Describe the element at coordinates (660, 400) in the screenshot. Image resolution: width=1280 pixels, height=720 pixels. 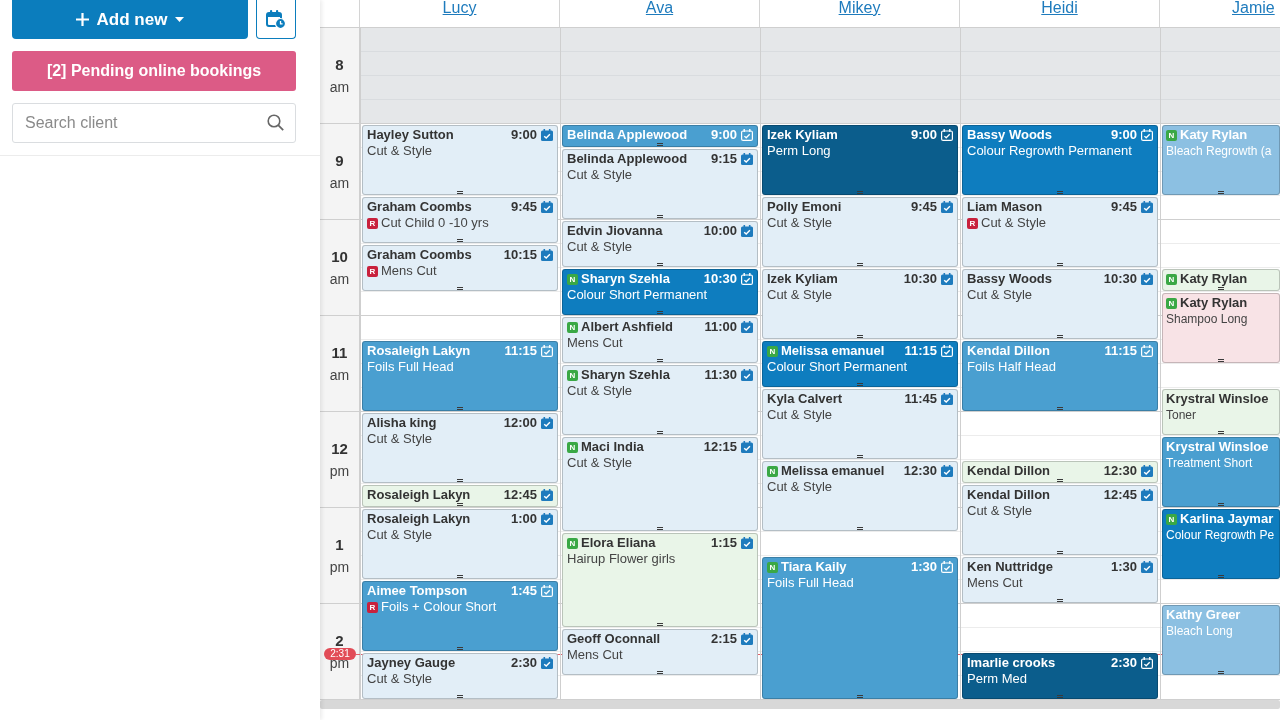
I see `appointment-card: N Sharyn Szehla 11:30 Cut & Style` at that location.